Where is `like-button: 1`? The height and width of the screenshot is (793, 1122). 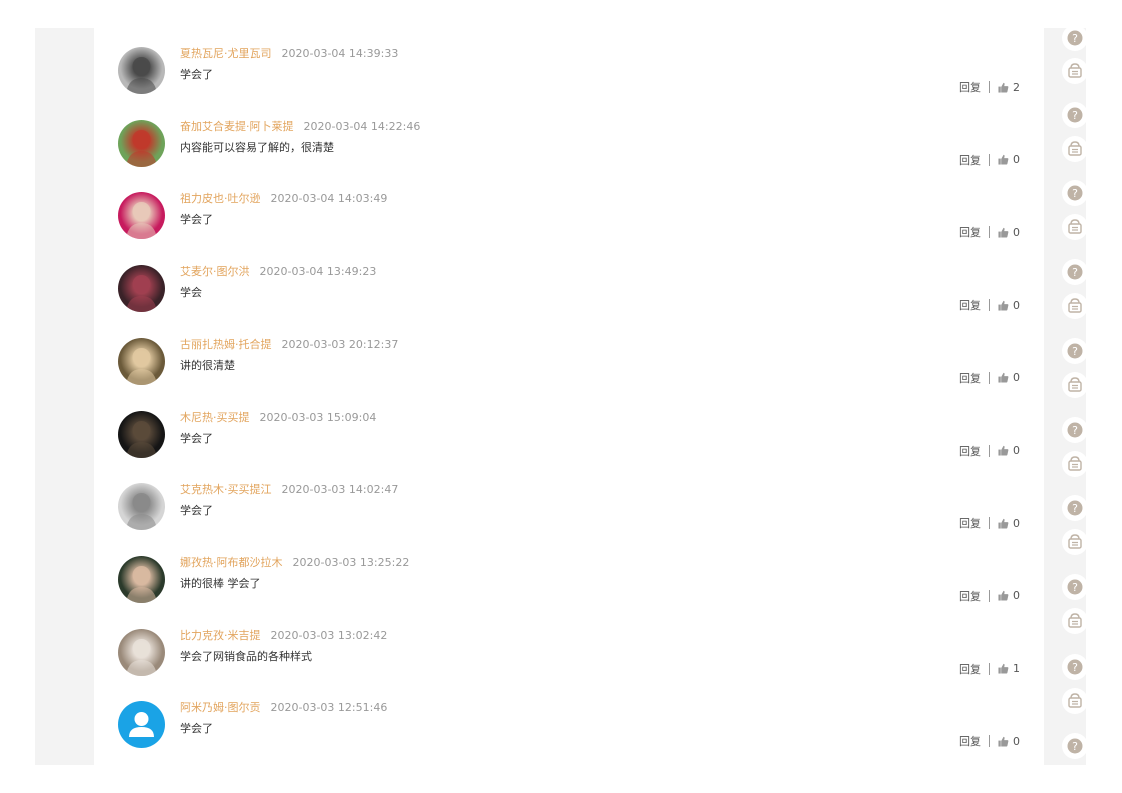
like-button: 1 is located at coordinates (1009, 668).